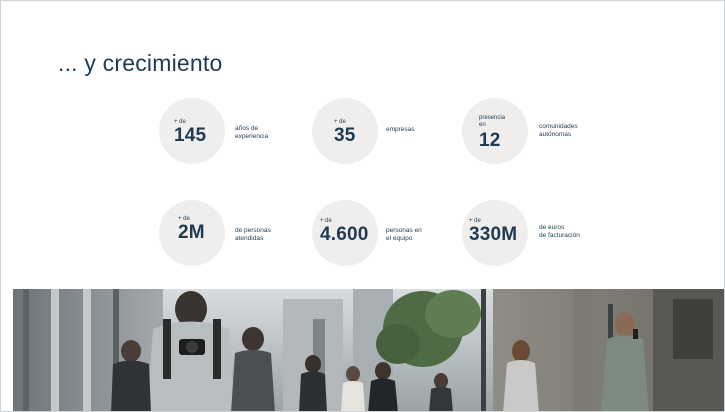 The width and height of the screenshot is (725, 412). What do you see at coordinates (404, 234) in the screenshot?
I see `stat-description: personas en el equipo` at bounding box center [404, 234].